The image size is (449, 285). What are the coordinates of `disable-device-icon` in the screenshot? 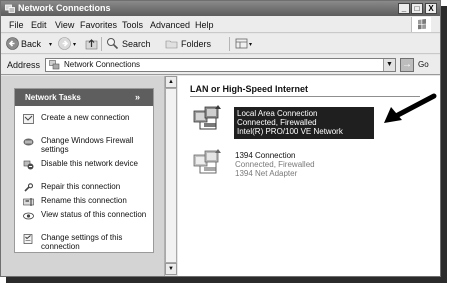 It's located at (28, 165).